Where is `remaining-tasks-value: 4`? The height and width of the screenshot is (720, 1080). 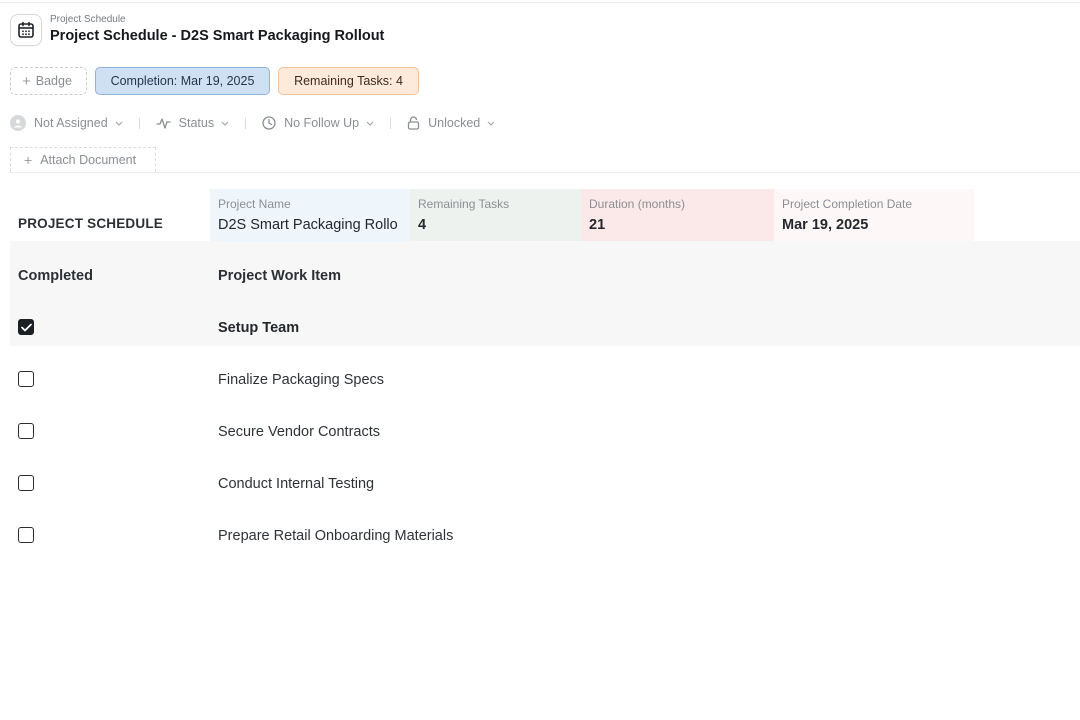
remaining-tasks-value: 4 is located at coordinates (422, 225).